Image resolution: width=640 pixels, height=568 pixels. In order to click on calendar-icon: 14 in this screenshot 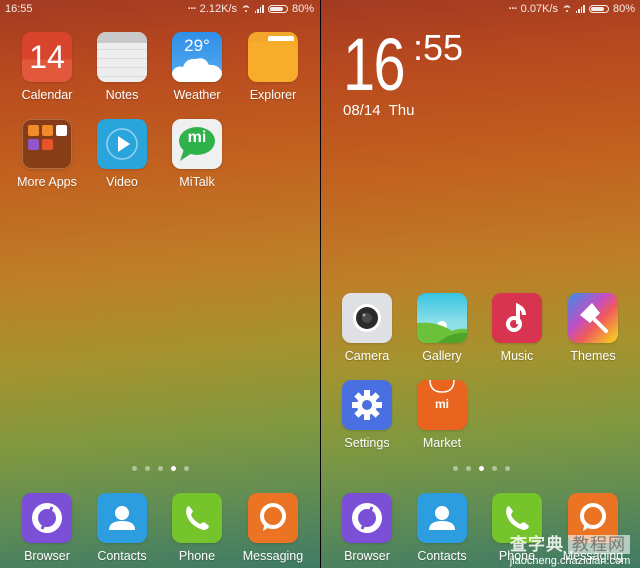, I will do `click(47, 57)`.